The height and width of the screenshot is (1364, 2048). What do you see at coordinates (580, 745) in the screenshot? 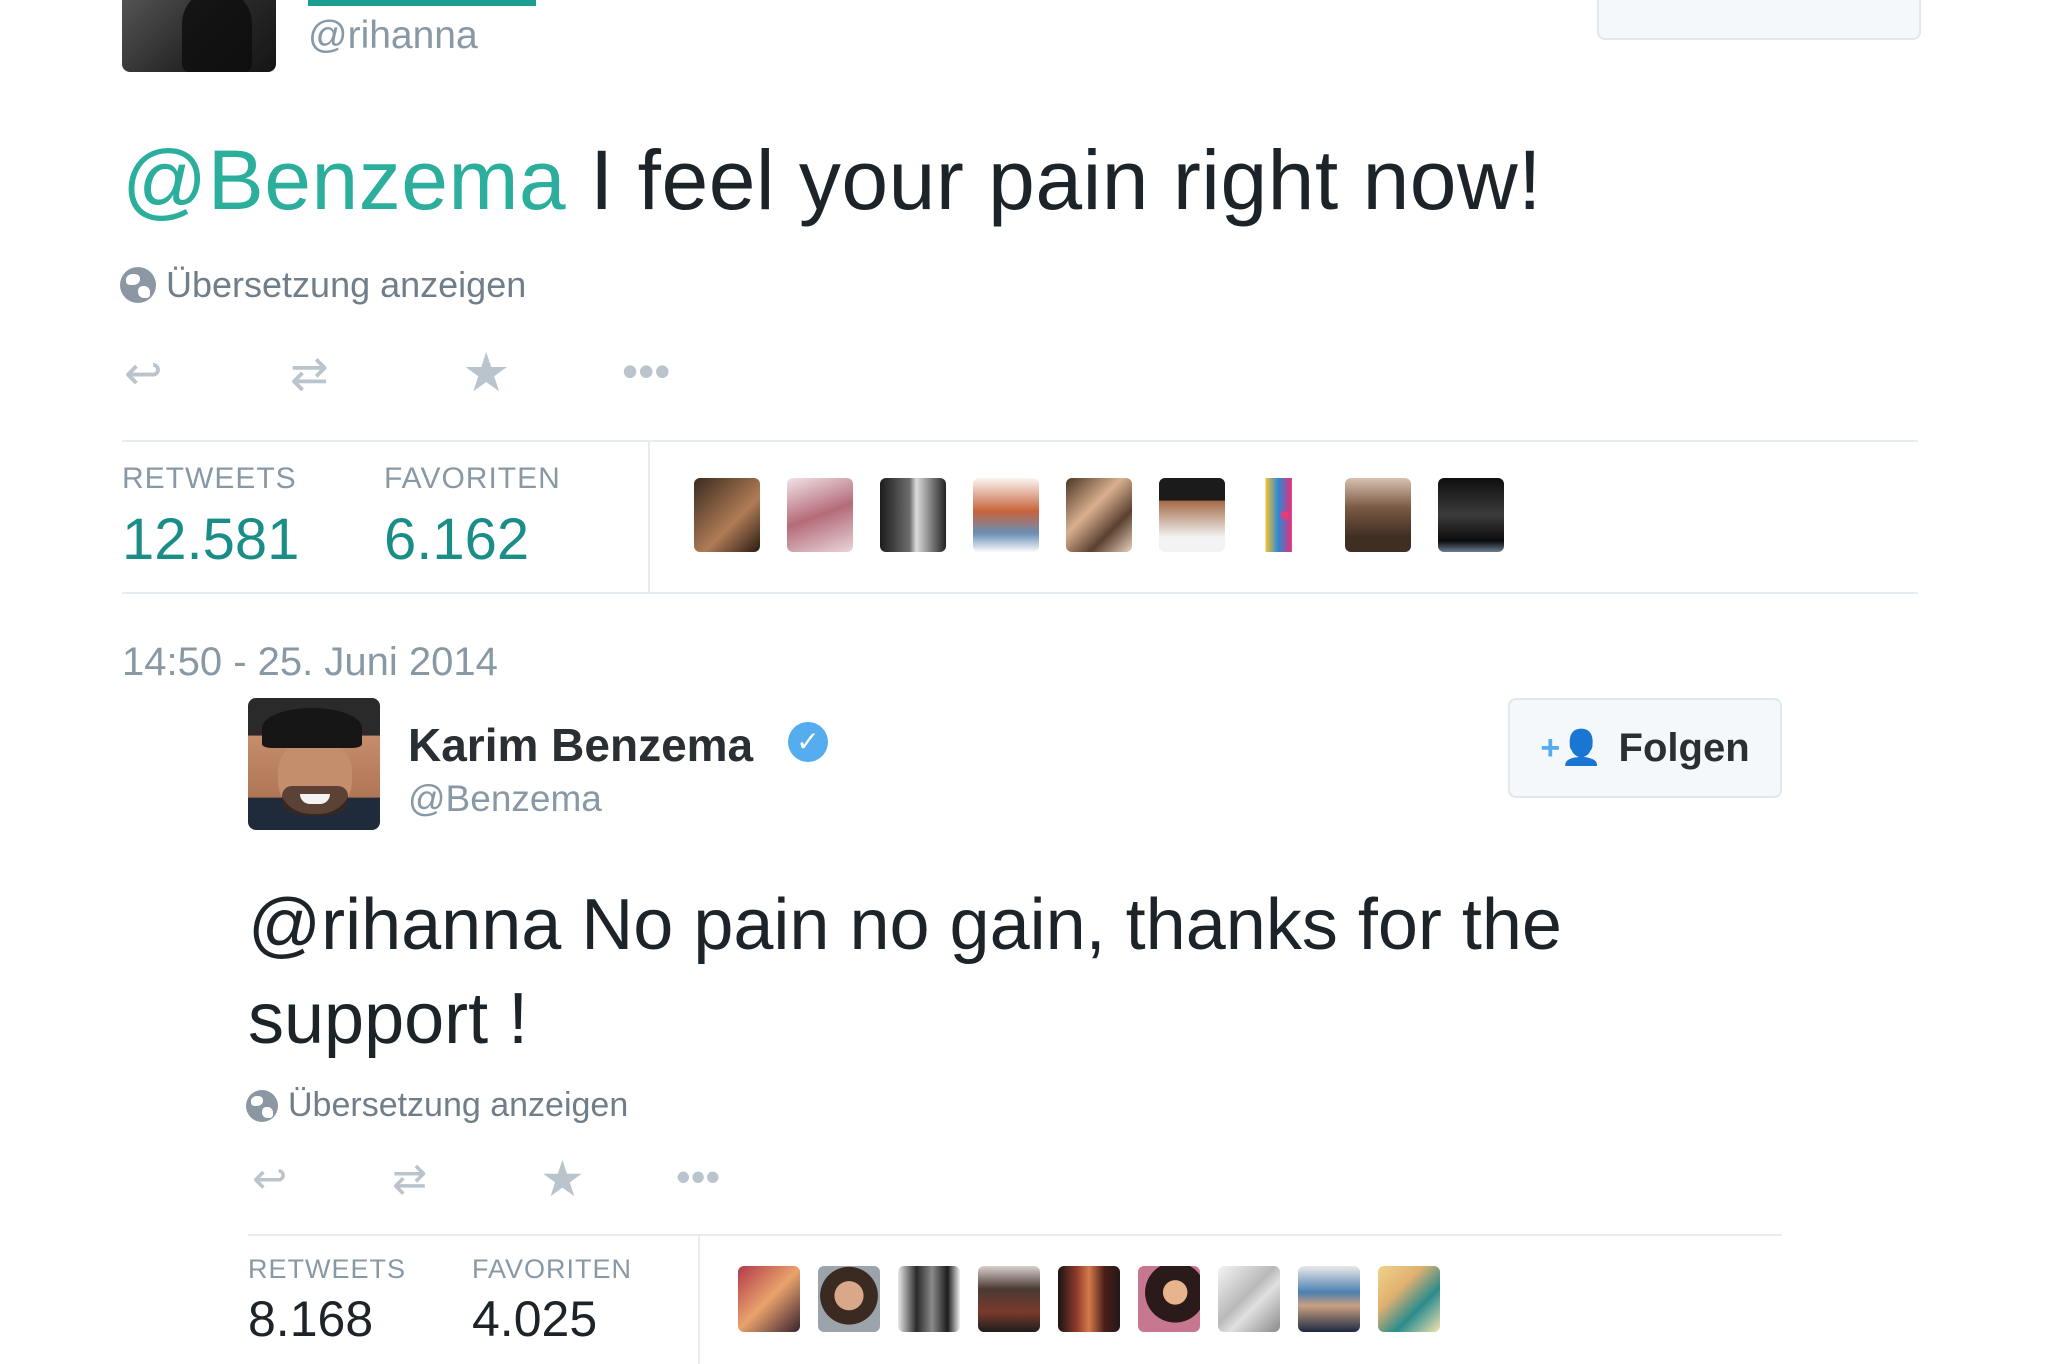
I see `user-display-name: Karim Benzema` at bounding box center [580, 745].